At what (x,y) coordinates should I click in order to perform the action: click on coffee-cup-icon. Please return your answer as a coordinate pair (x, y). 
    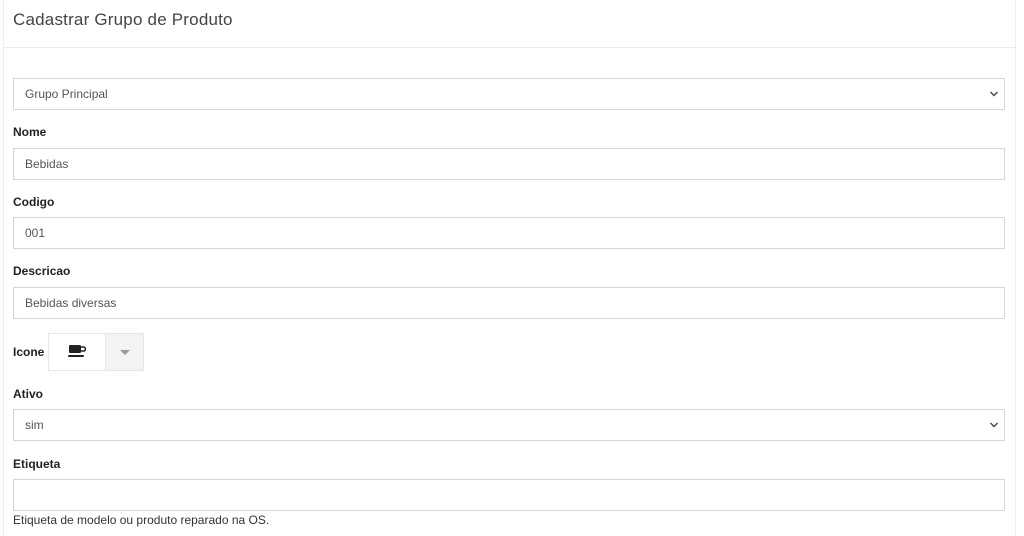
    Looking at the image, I should click on (77, 352).